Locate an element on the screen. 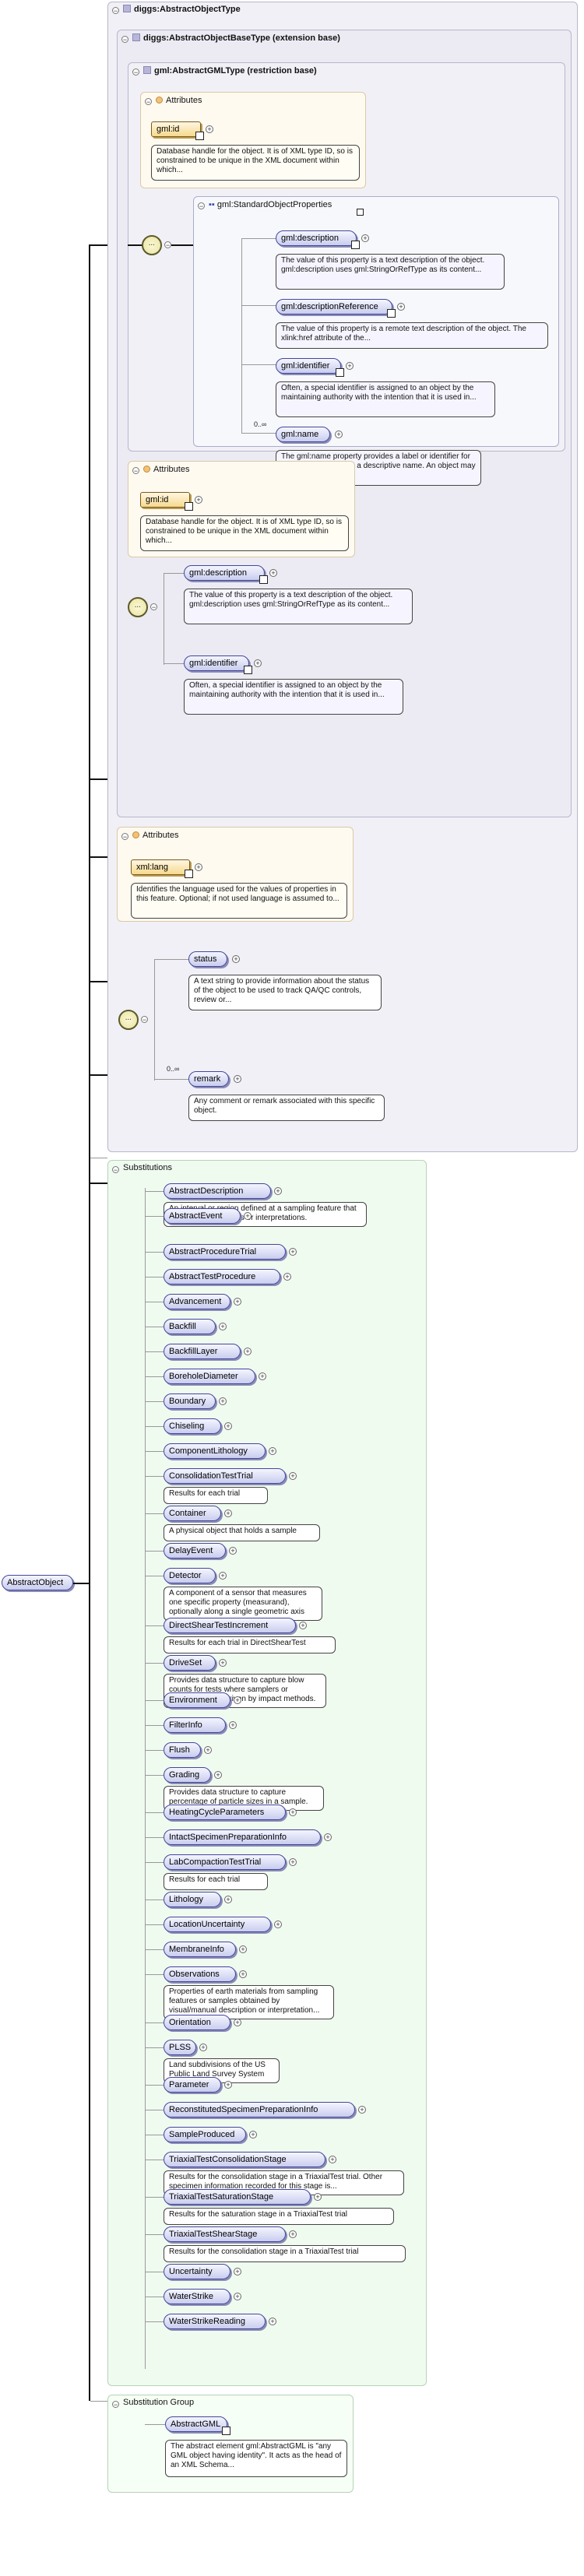 This screenshot has height=2576, width=584. std-element-gml-name: gml:name is located at coordinates (303, 434).